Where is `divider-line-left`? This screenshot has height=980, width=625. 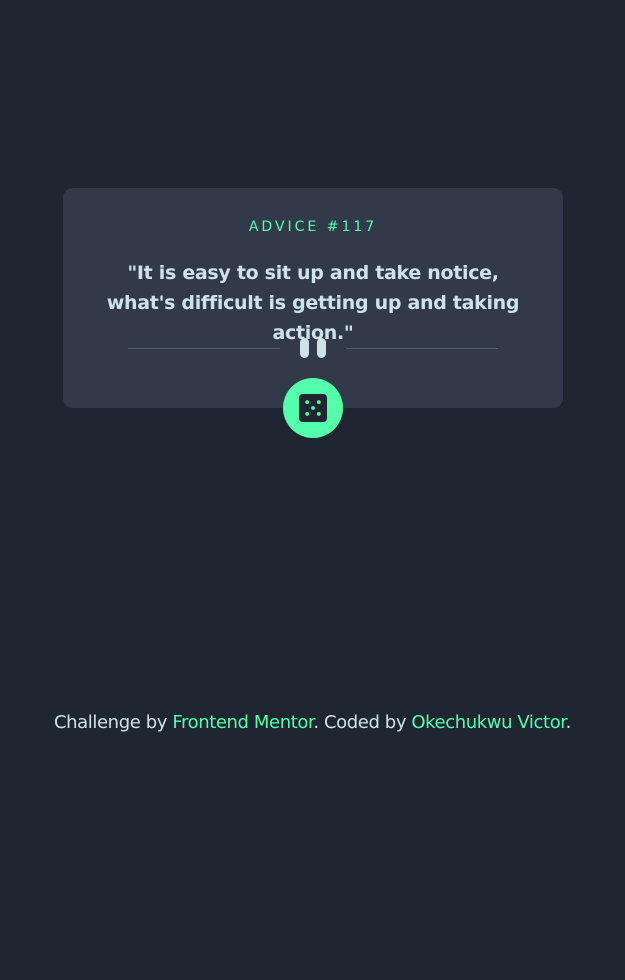 divider-line-left is located at coordinates (204, 348).